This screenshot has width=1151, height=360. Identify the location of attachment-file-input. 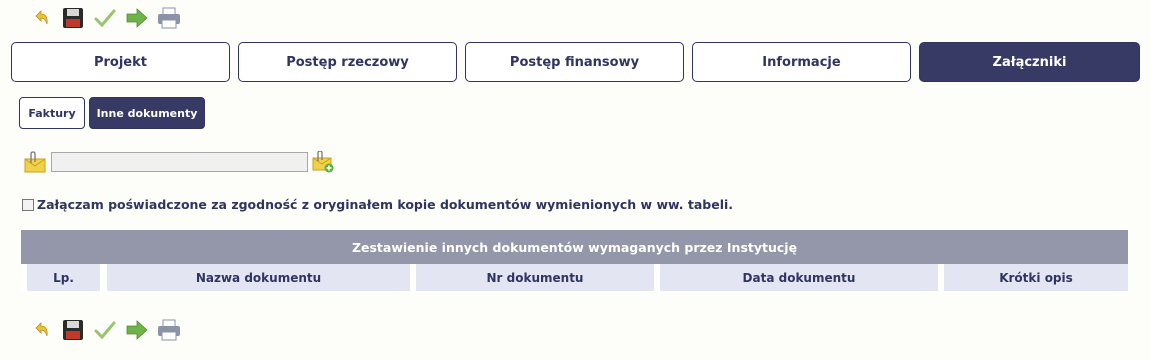
(179, 162).